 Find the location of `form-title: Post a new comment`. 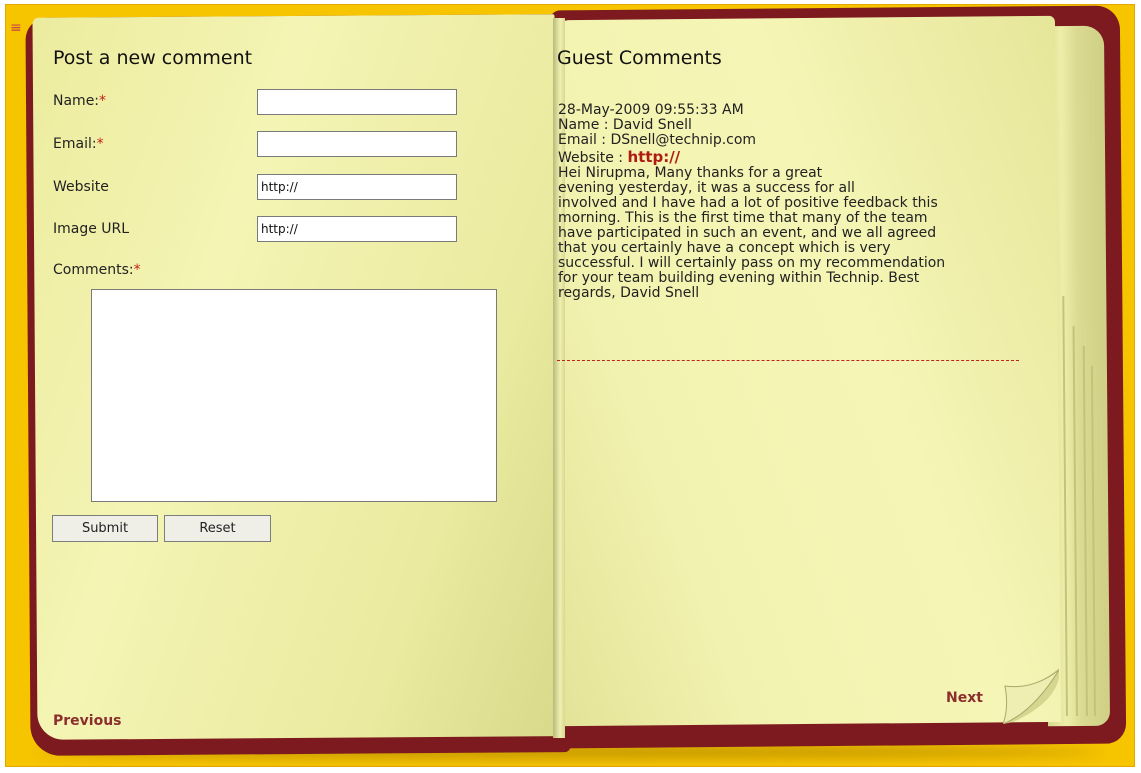

form-title: Post a new comment is located at coordinates (153, 58).